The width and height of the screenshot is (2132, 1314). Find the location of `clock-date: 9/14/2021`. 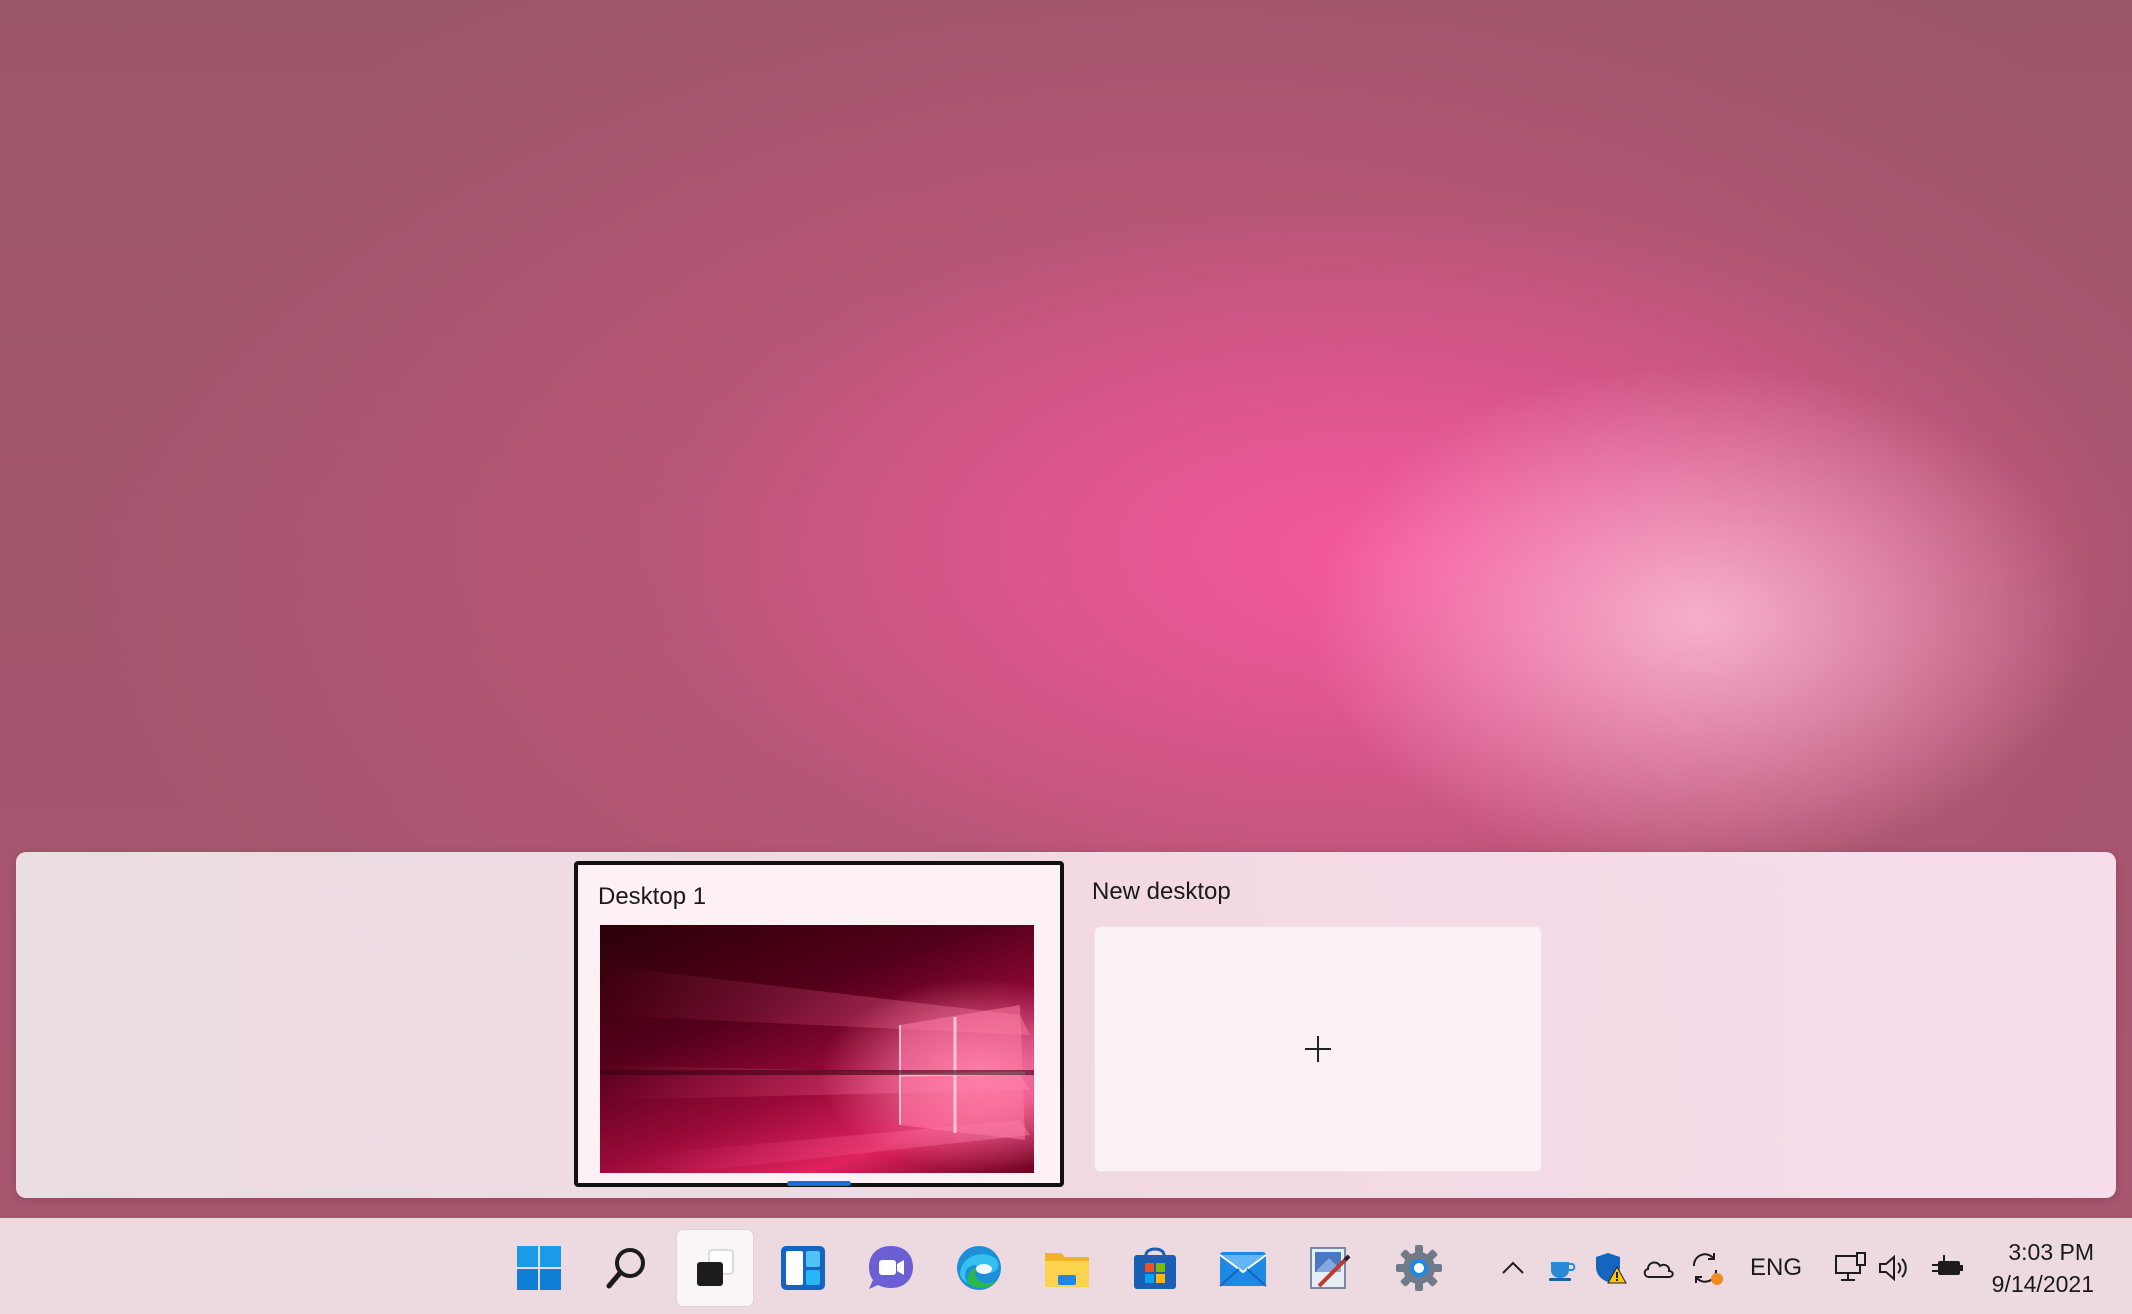

clock-date: 9/14/2021 is located at coordinates (2042, 1284).